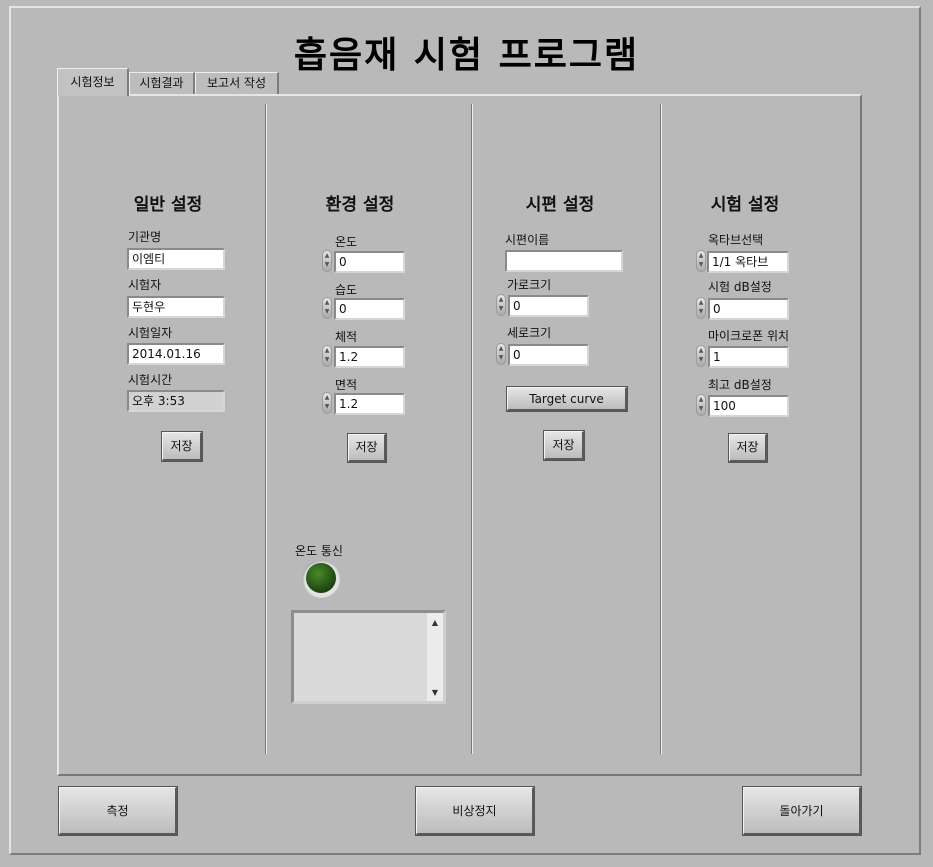 The height and width of the screenshot is (867, 933). What do you see at coordinates (118, 811) in the screenshot?
I see `measure-button: 측정` at bounding box center [118, 811].